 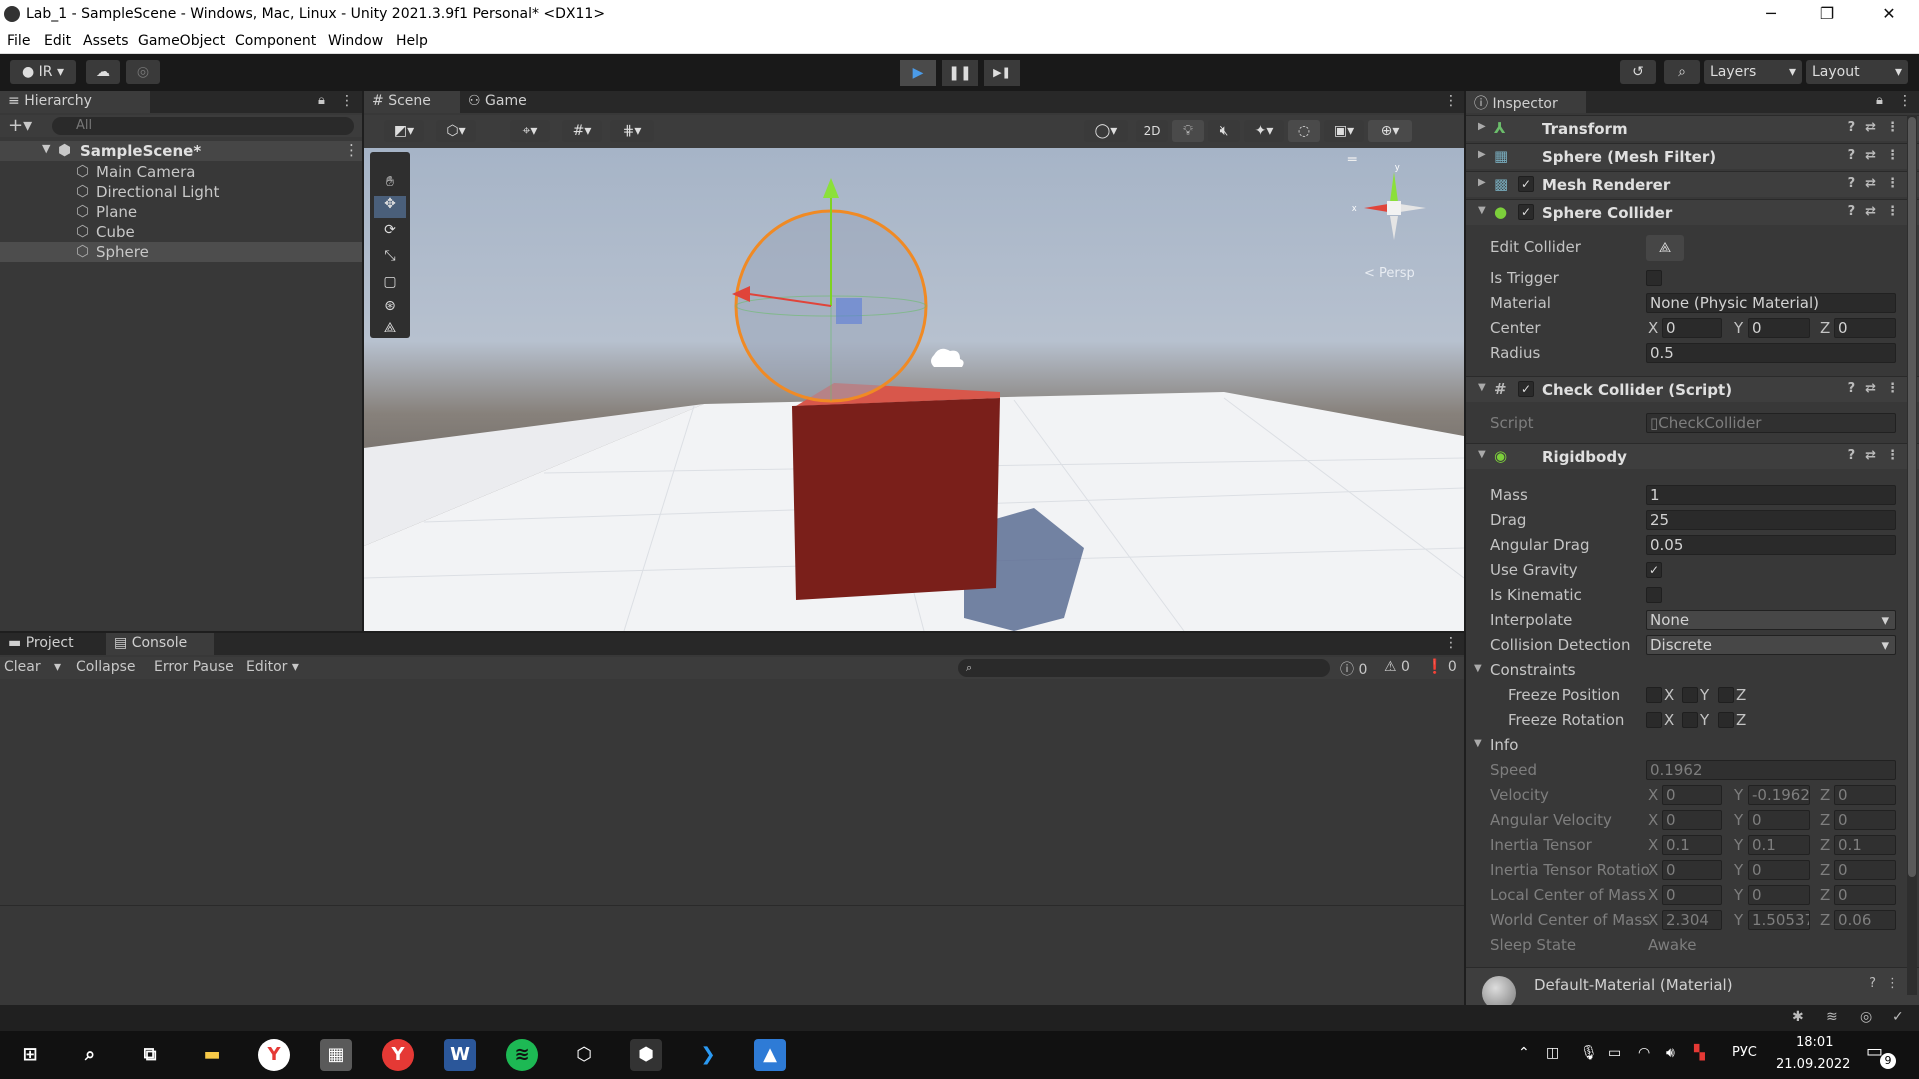 What do you see at coordinates (1614, 1053) in the screenshot?
I see `battery-icon: ▭` at bounding box center [1614, 1053].